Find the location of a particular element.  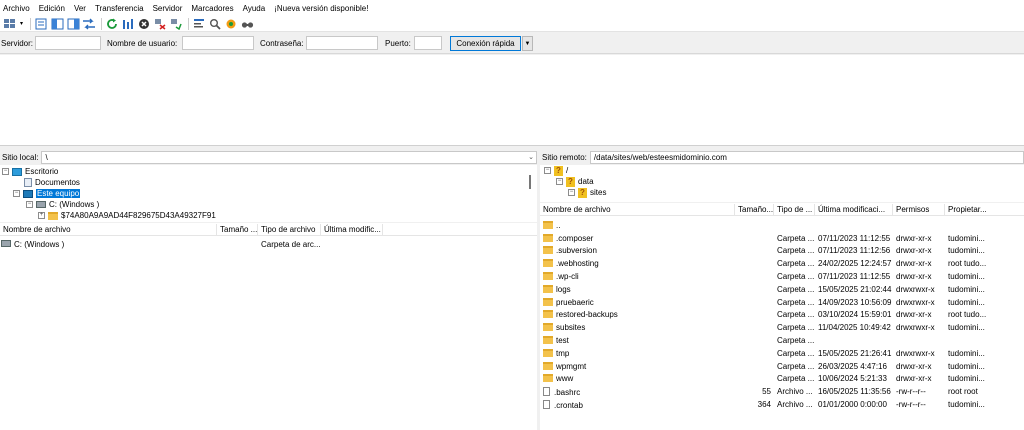

unknown-folder-icon: ? is located at coordinates (558, 170).